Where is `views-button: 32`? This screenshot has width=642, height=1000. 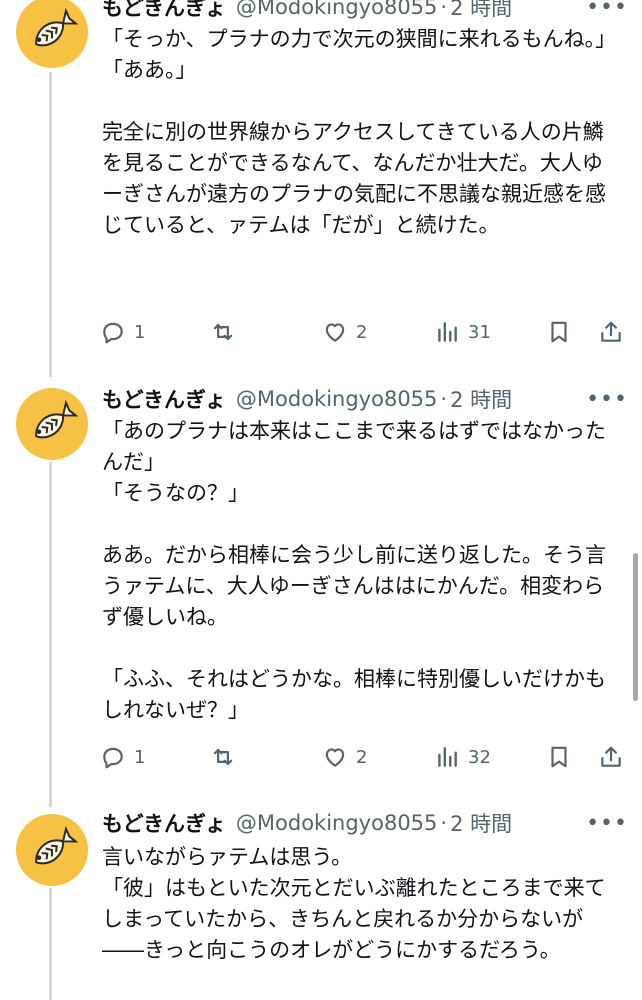 views-button: 32 is located at coordinates (462, 757).